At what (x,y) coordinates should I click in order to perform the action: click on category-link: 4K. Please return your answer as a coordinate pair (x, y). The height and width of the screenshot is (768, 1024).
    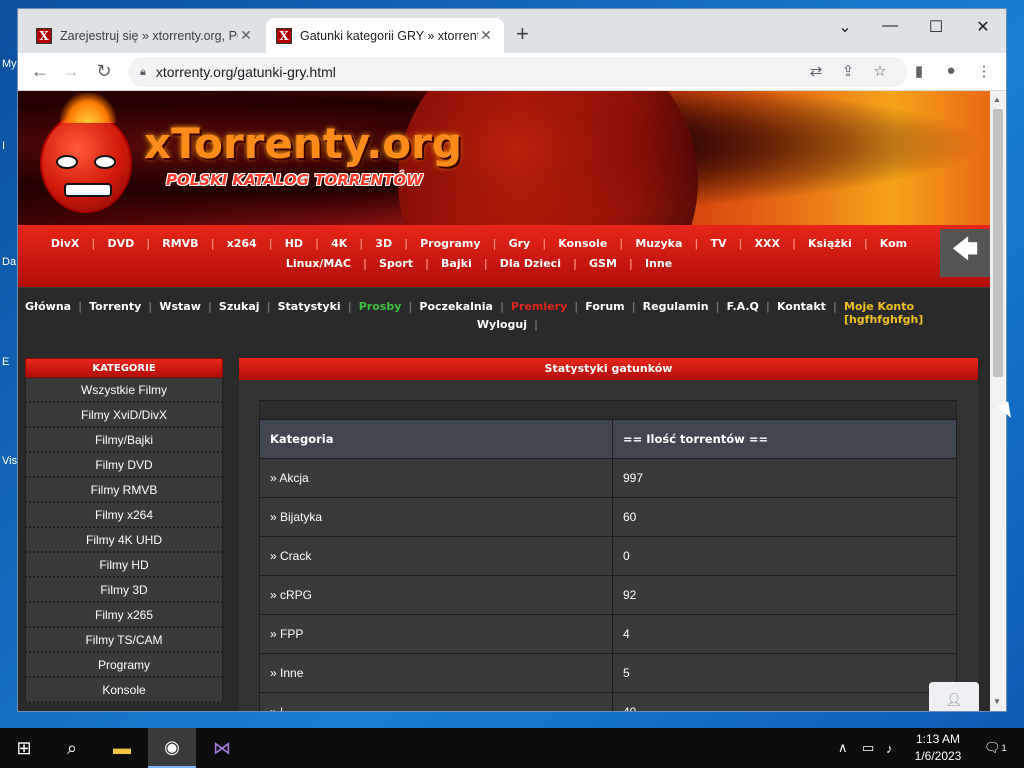
    Looking at the image, I should click on (339, 243).